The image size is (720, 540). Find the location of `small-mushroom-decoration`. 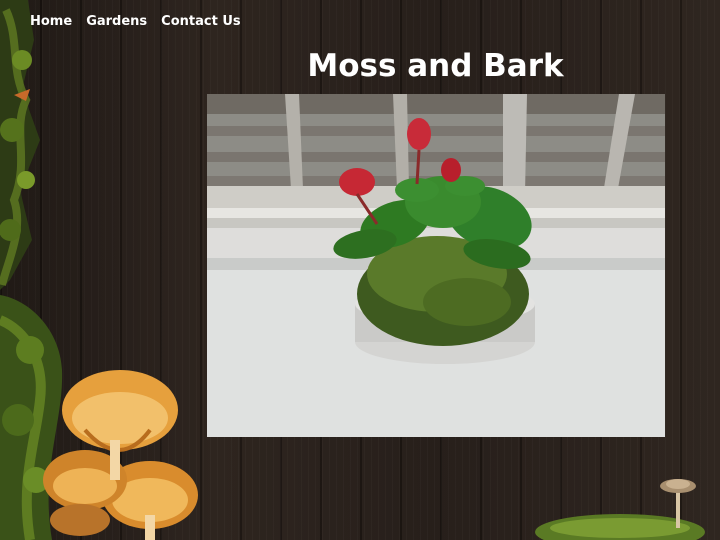

small-mushroom-decoration is located at coordinates (620, 509).